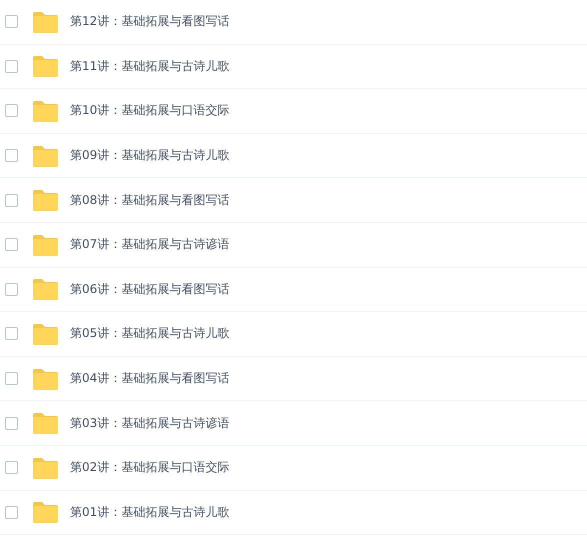 This screenshot has height=537, width=587. I want to click on folder-name: 第01讲：基础拓展与古诗儿歌, so click(150, 512).